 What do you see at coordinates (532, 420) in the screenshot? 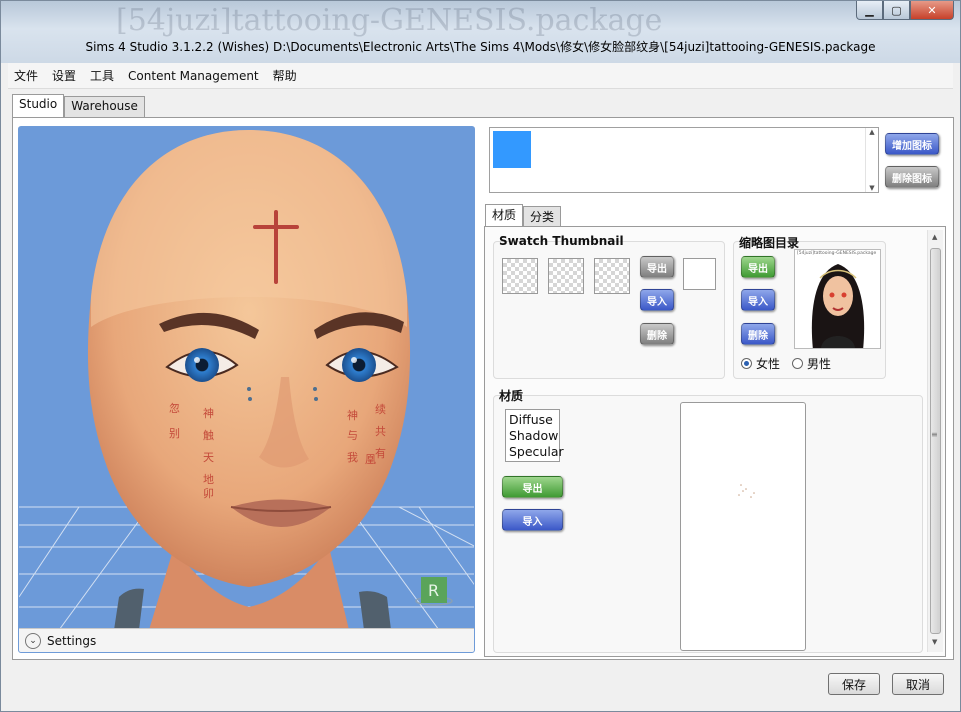
I see `material-item-diffuse: Diffuse` at bounding box center [532, 420].